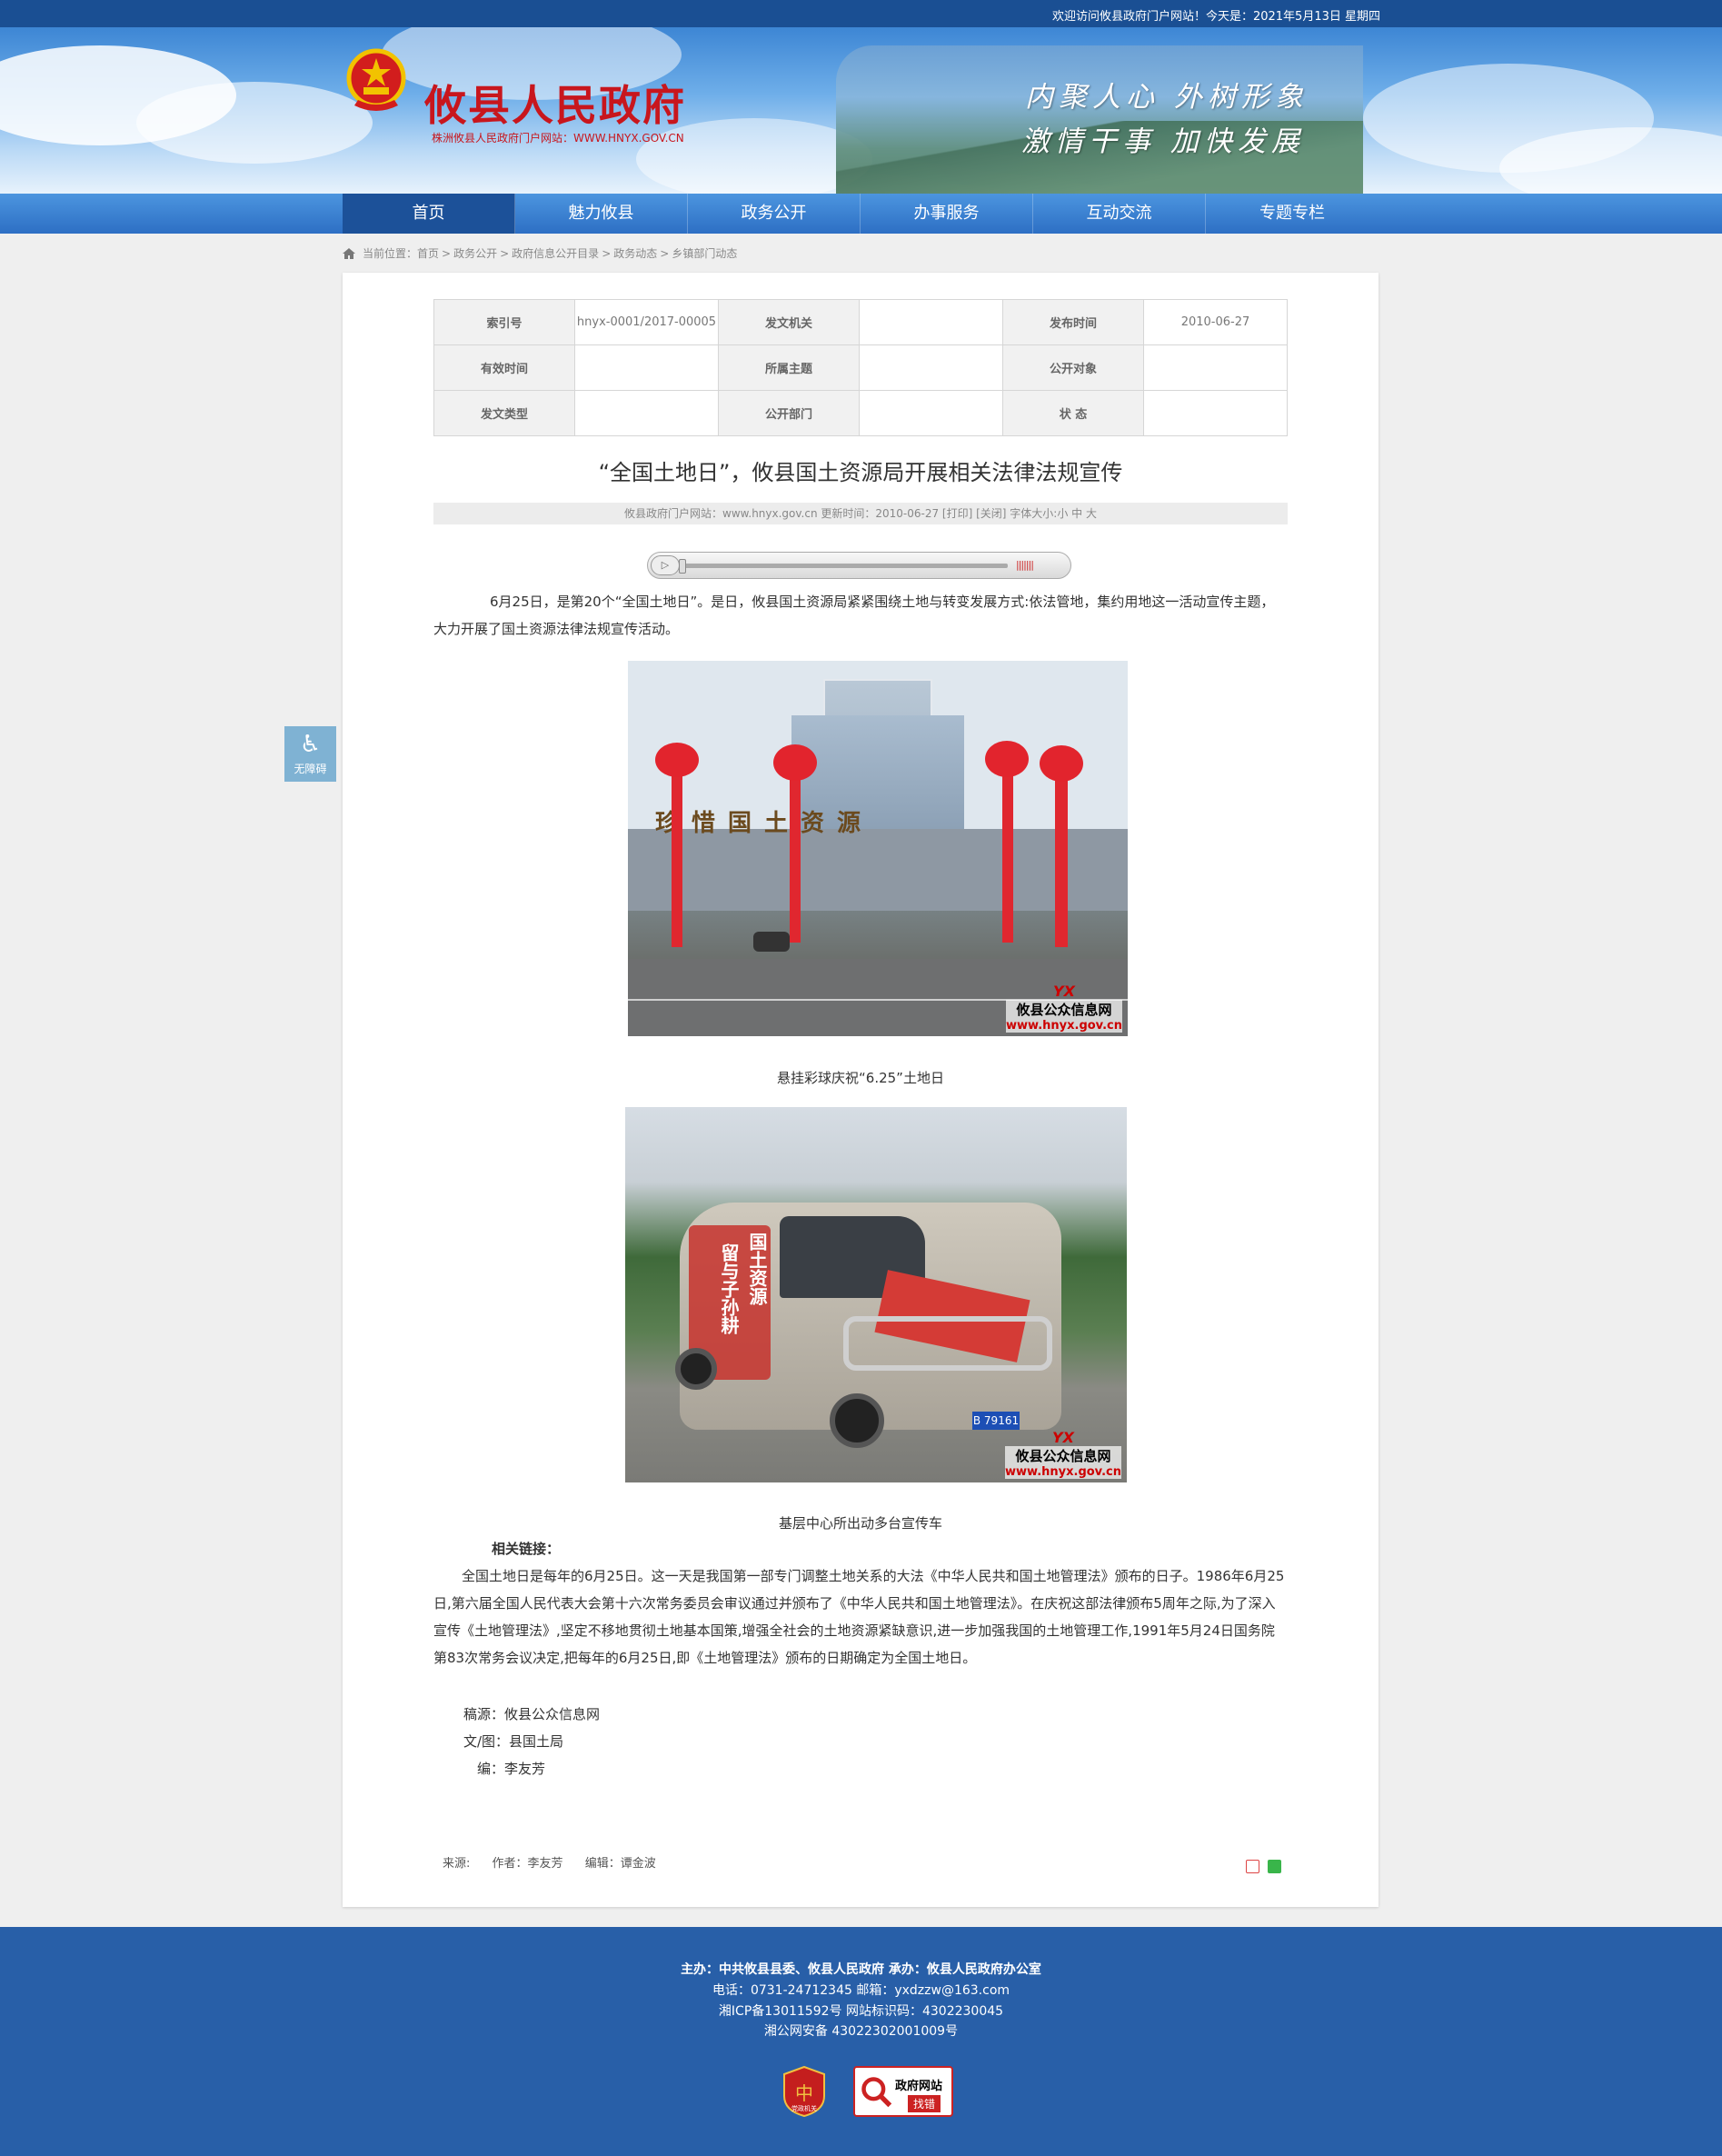 The width and height of the screenshot is (1722, 2156). Describe the element at coordinates (429, 214) in the screenshot. I see `nav-item-home: 首页` at that location.